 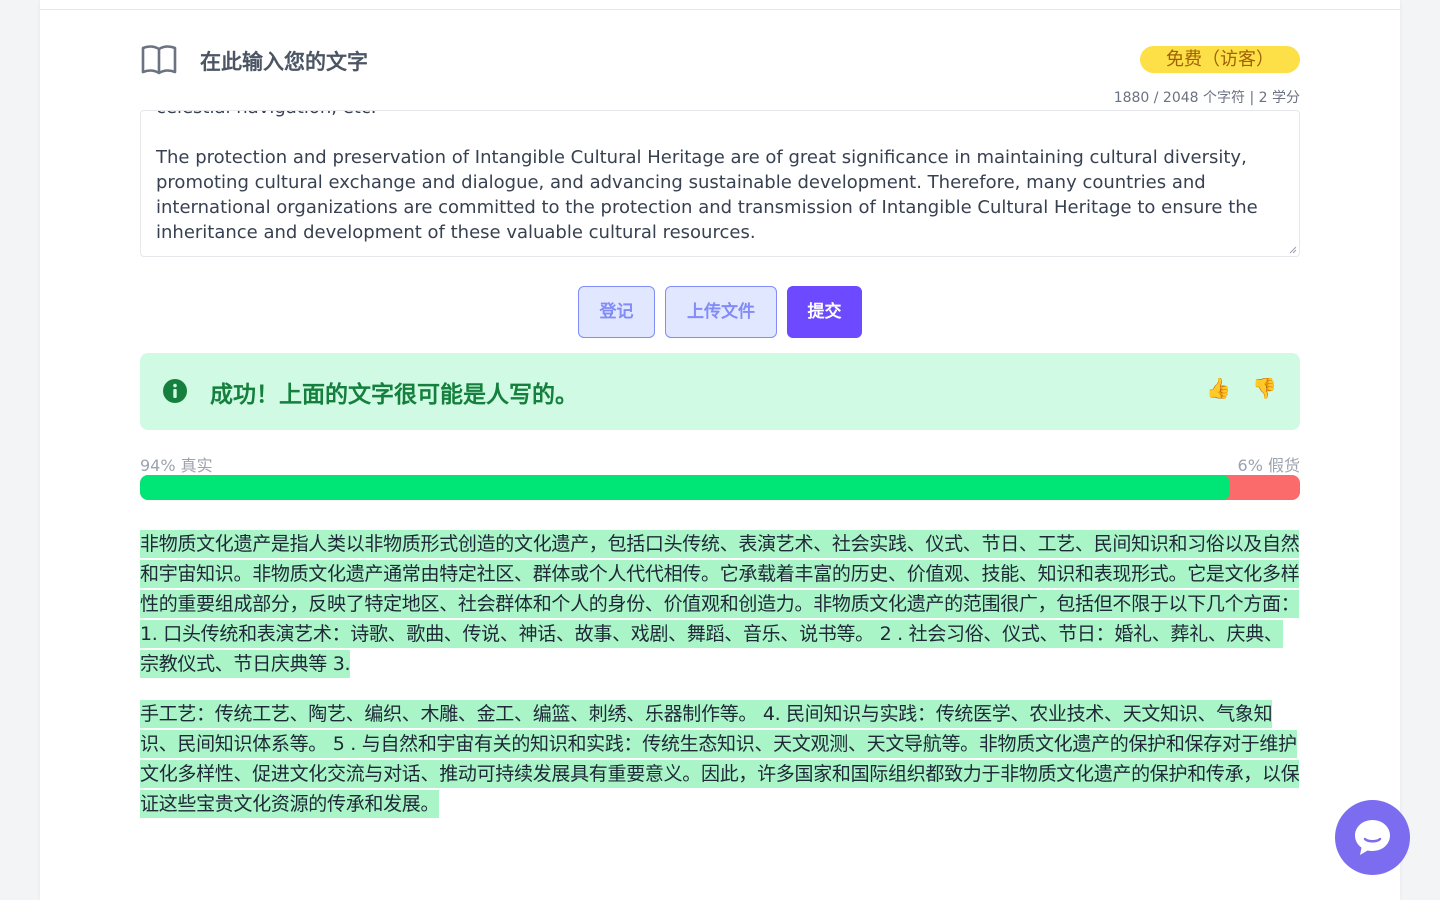 I want to click on resize-grip-icon, so click(x=1293, y=250).